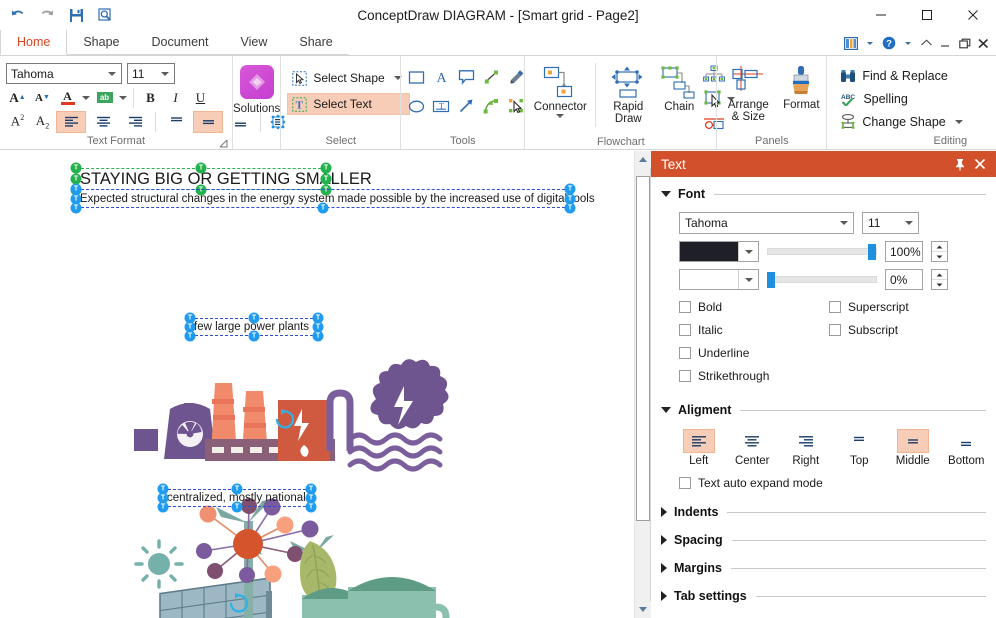 The width and height of the screenshot is (996, 618). I want to click on grow-font-button: A ▲, so click(17, 98).